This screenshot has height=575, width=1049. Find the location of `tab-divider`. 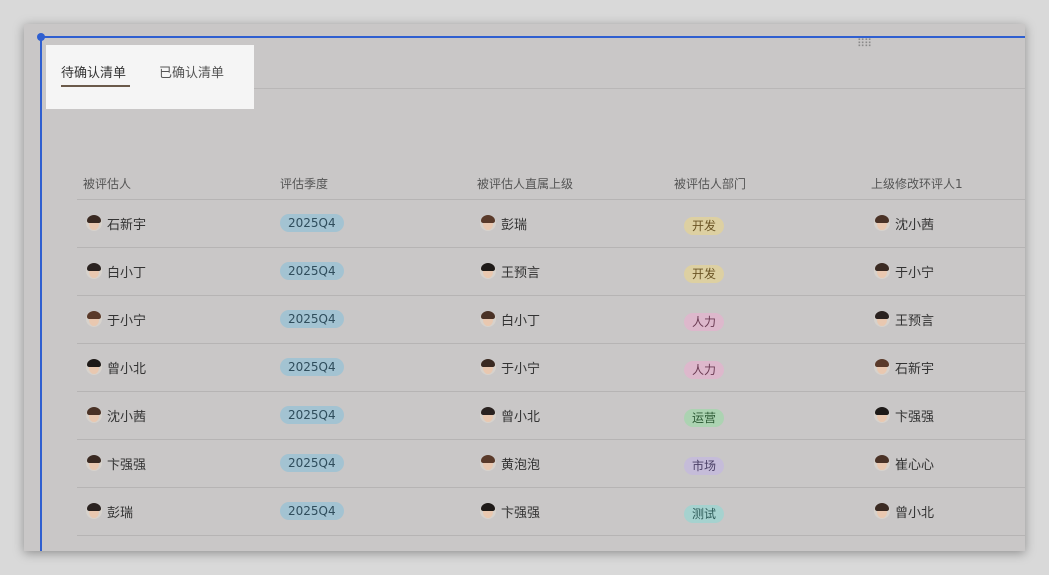

tab-divider is located at coordinates (639, 88).